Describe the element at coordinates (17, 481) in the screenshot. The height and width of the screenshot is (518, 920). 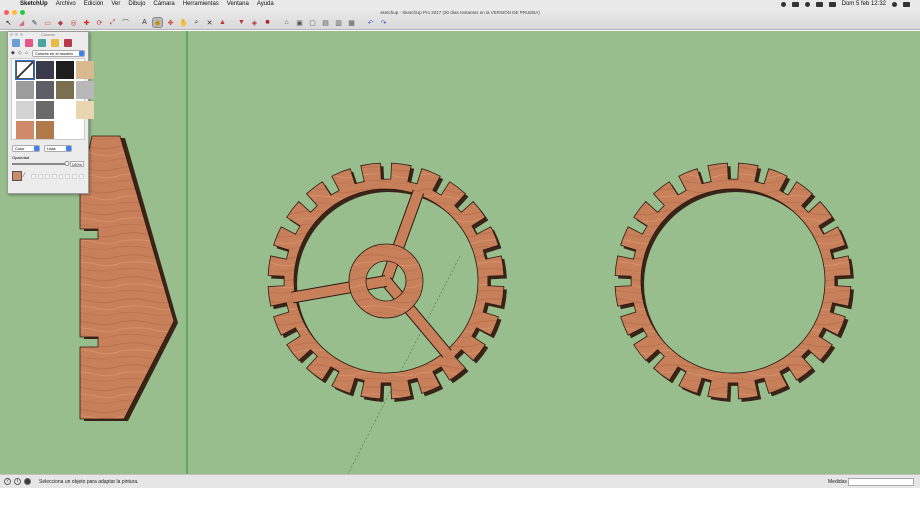
I see `geolocation-icon: i` at that location.